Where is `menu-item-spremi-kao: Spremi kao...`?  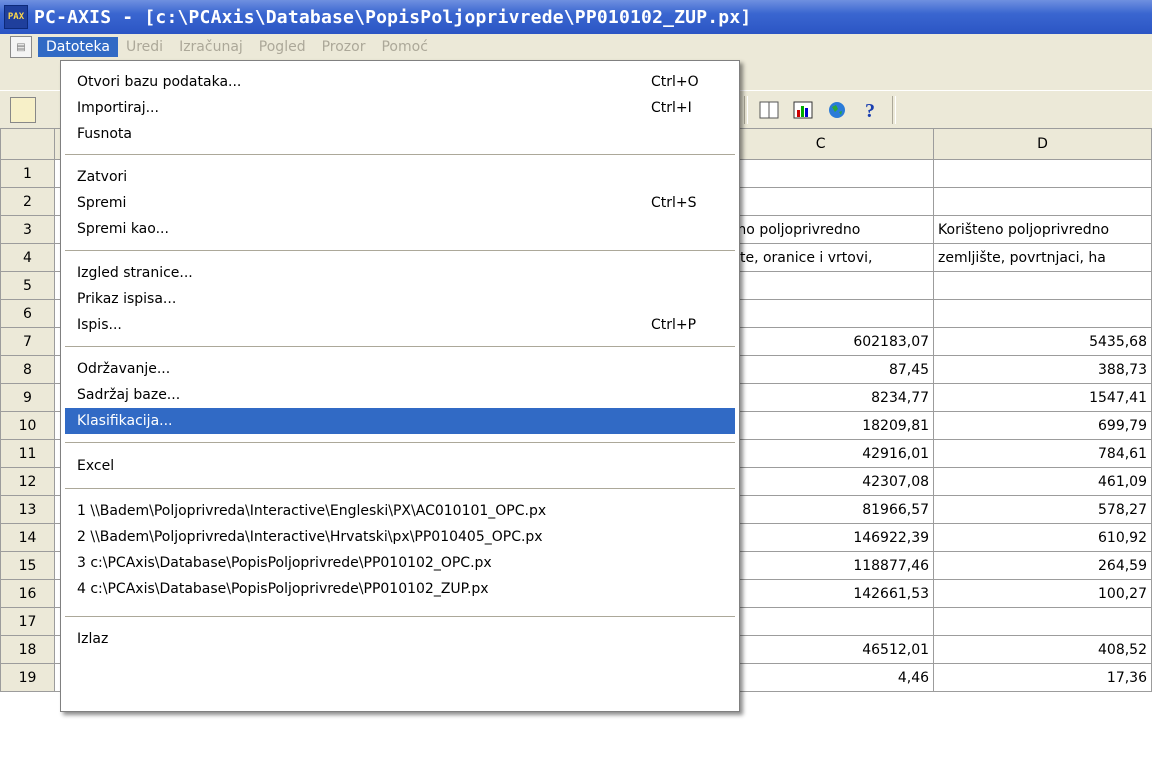 menu-item-spremi-kao: Spremi kao... is located at coordinates (400, 229).